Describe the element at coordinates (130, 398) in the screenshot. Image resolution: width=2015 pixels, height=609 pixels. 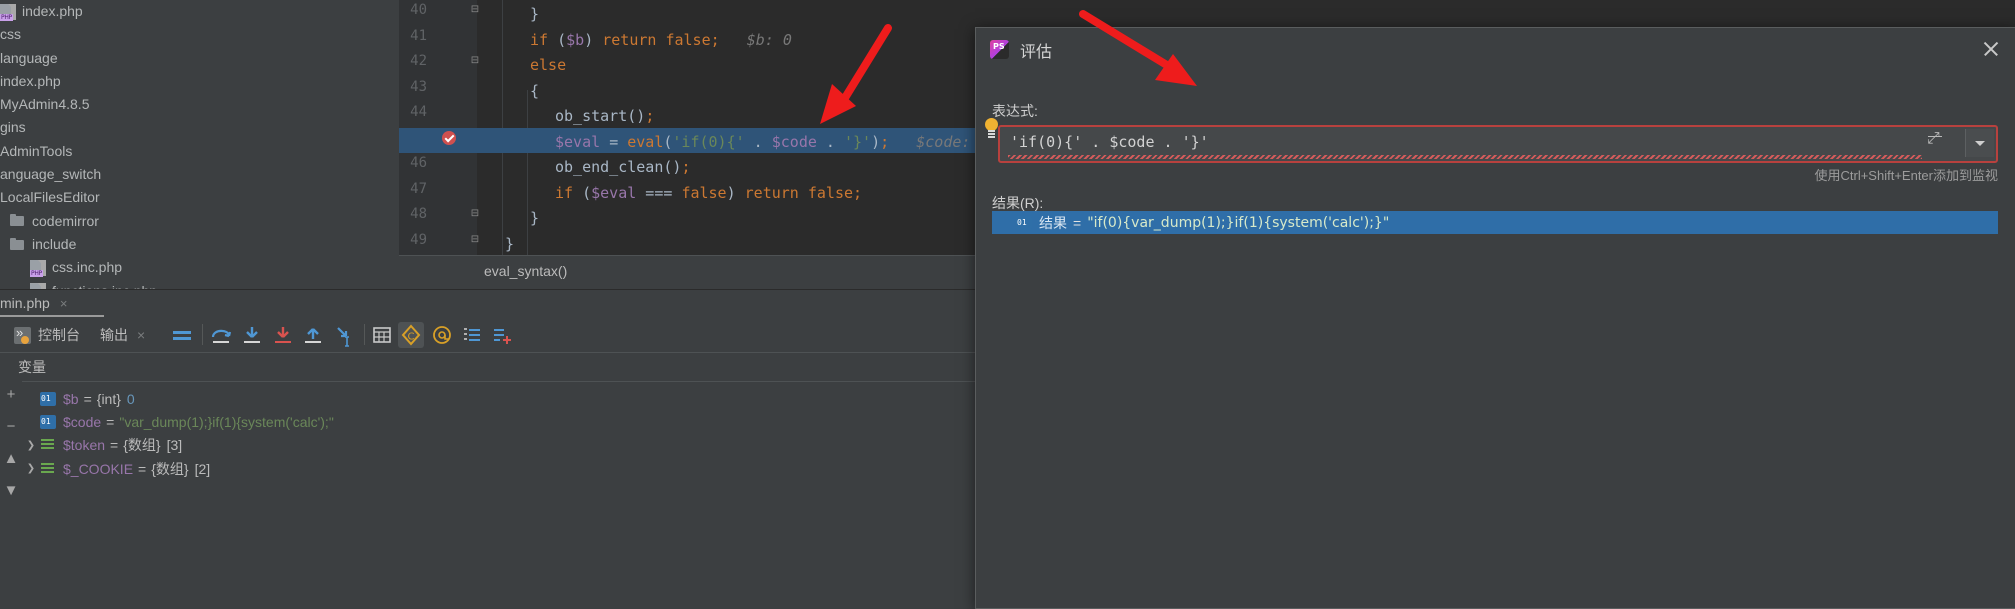
I see `variable-value: 0` at that location.